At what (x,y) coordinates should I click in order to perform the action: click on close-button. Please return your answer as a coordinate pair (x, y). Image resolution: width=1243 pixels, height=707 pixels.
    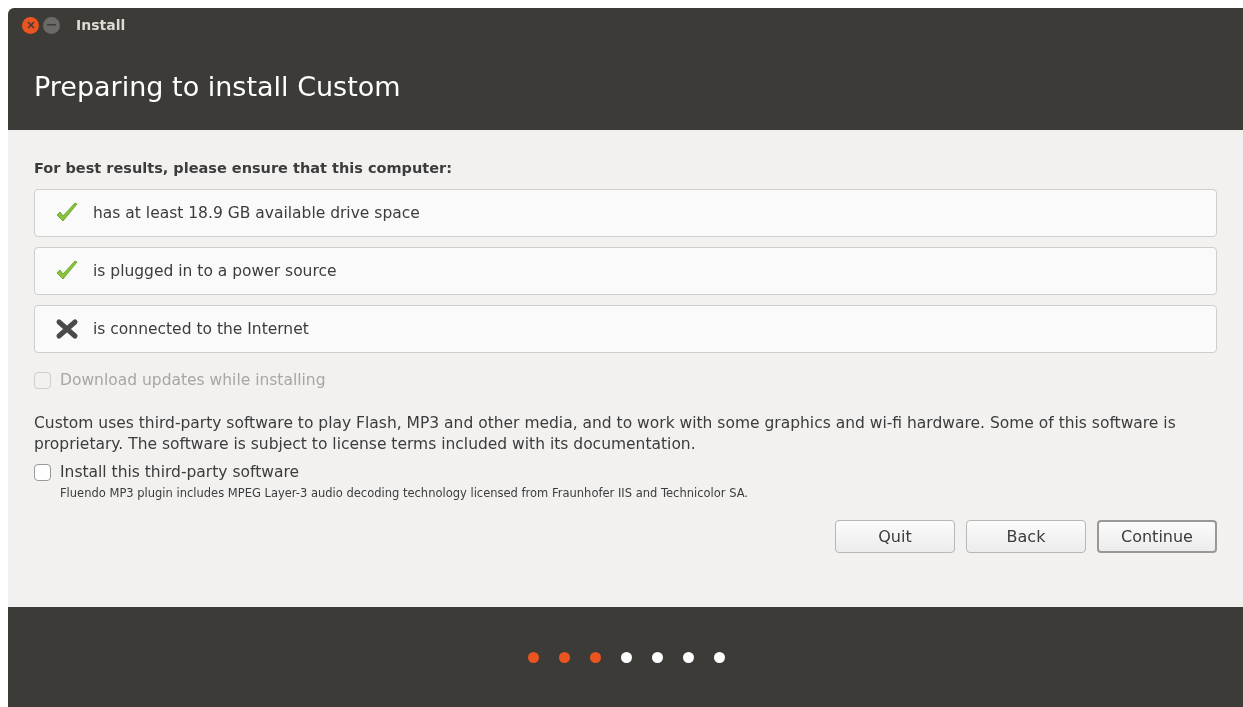
    Looking at the image, I should click on (30, 25).